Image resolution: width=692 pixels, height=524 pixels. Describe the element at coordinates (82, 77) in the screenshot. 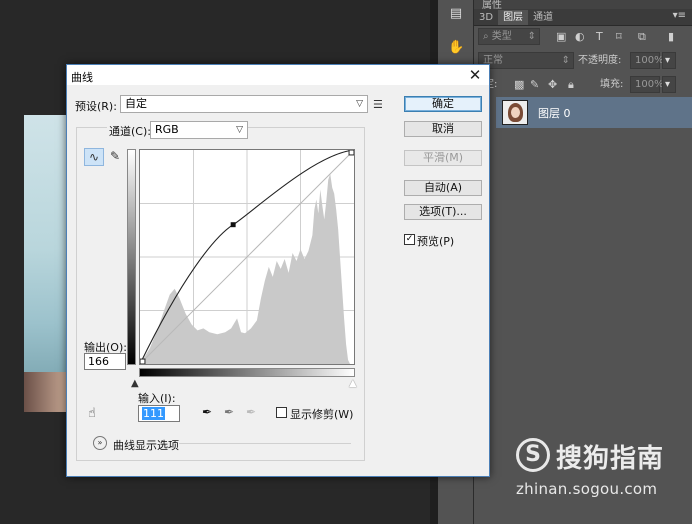

I see `dialog-title: 曲线` at that location.